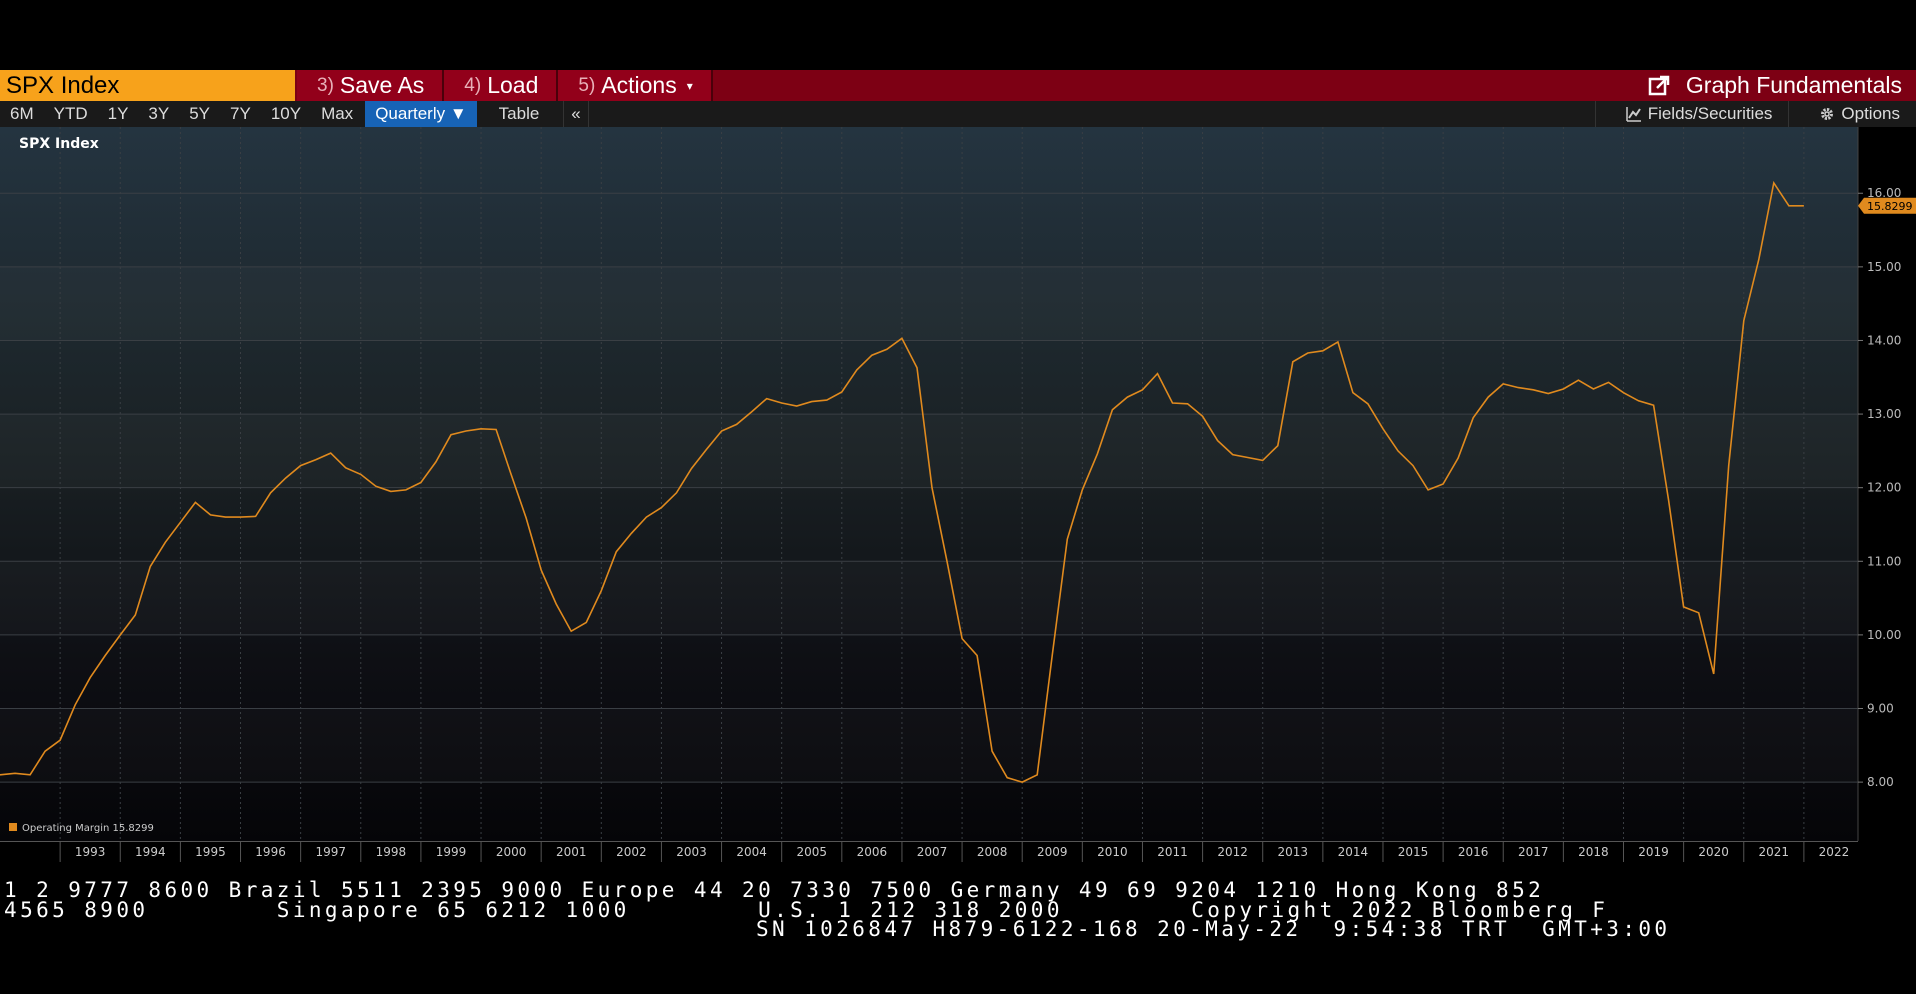 This screenshot has height=994, width=1916. What do you see at coordinates (330, 852) in the screenshot?
I see `x-tick-label: 1997` at bounding box center [330, 852].